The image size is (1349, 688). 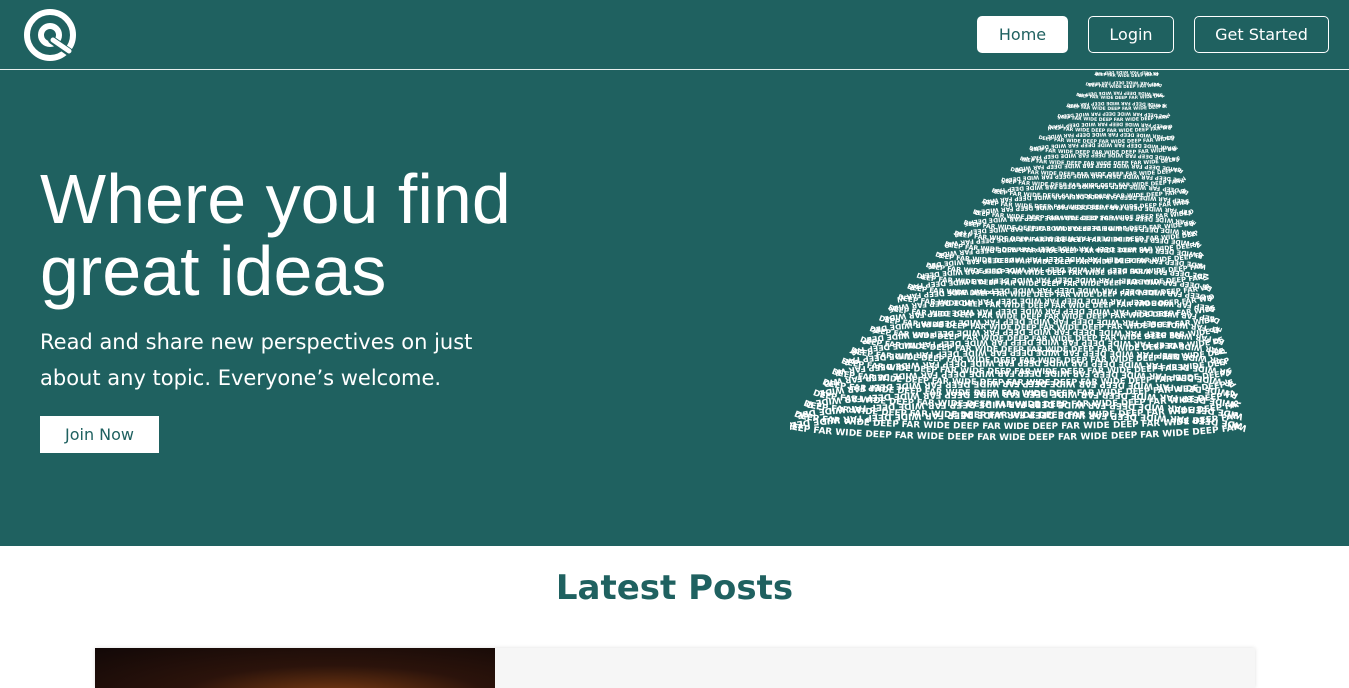 I want to click on logo-icon, so click(x=50, y=35).